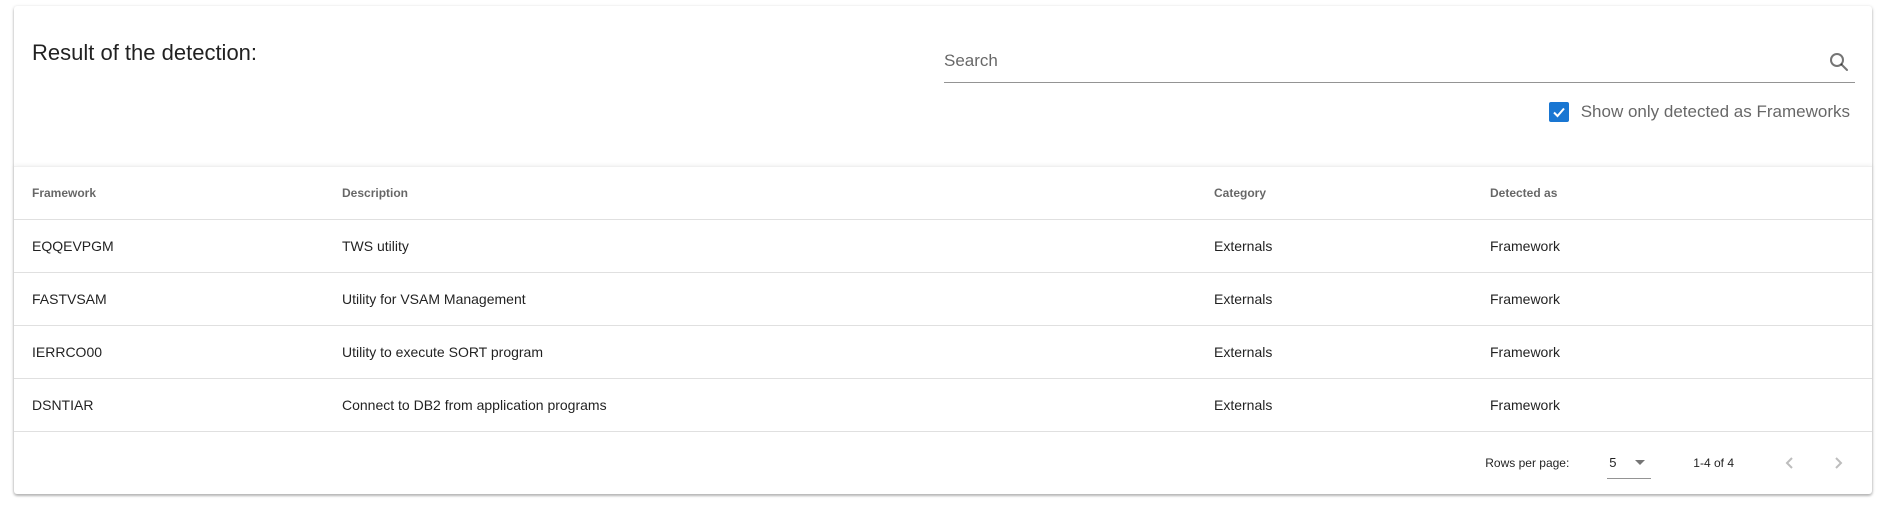  Describe the element at coordinates (1527, 463) in the screenshot. I see `rows-per-page-label: Rows per page:` at that location.